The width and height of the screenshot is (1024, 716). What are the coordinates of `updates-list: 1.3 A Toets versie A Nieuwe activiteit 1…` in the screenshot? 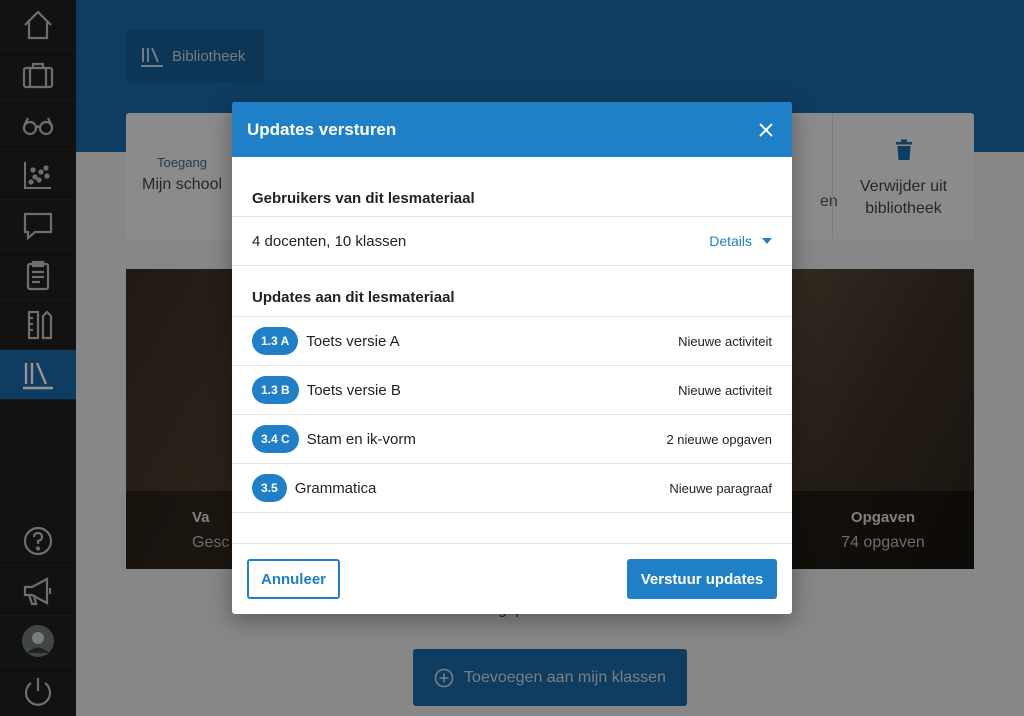 It's located at (512, 415).